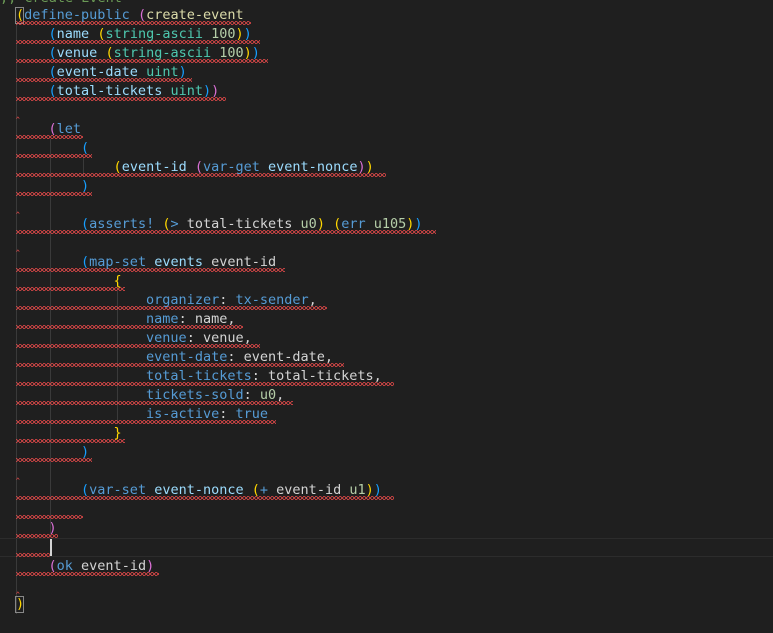  Describe the element at coordinates (394, 72) in the screenshot. I see `code-line: (event-date uint)` at that location.